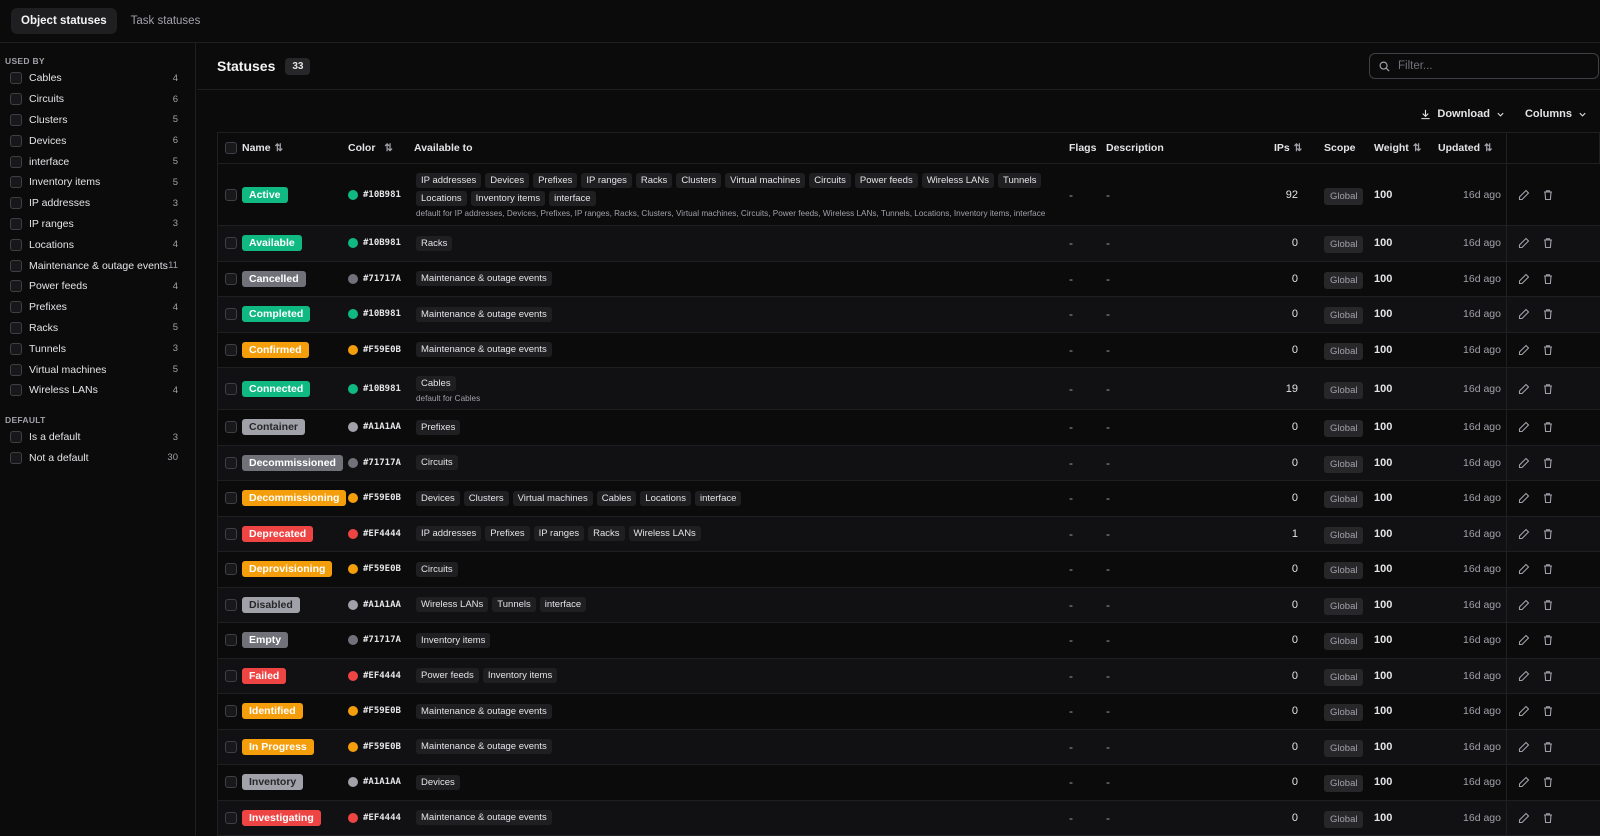 The image size is (1600, 836). I want to click on sidebar-filter-item: Power feeds 4, so click(97, 286).